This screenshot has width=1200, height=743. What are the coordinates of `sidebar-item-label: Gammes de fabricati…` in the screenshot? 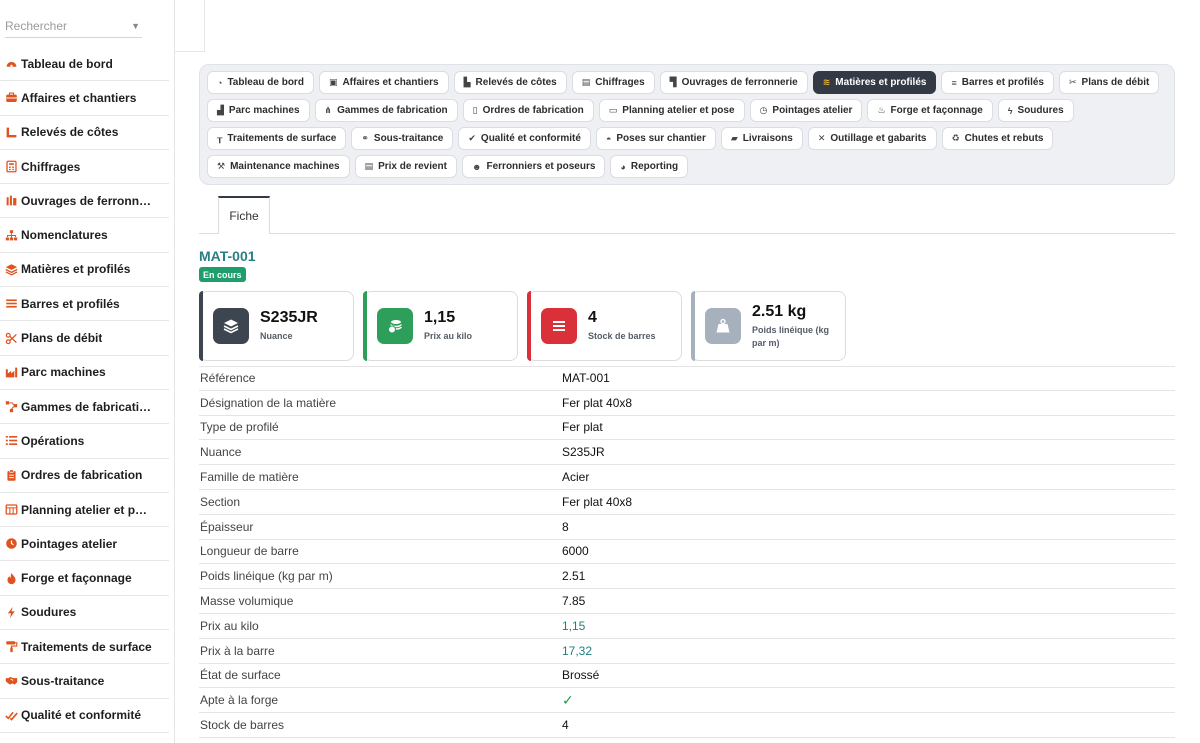 It's located at (86, 406).